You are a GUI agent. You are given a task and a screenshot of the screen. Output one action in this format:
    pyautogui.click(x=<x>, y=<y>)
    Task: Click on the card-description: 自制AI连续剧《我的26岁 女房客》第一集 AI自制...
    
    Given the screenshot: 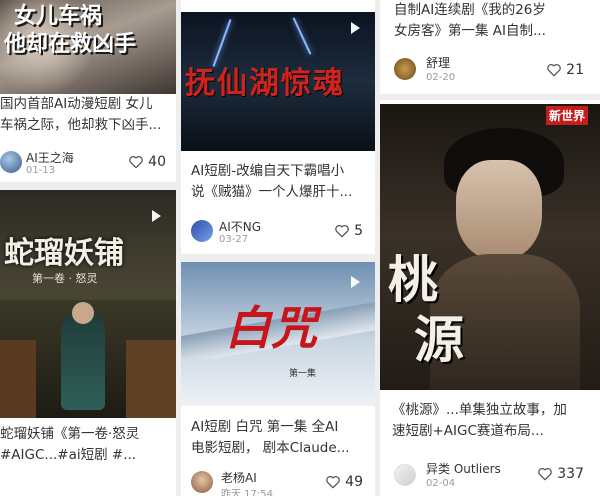 What is the action you would take?
    pyautogui.click(x=494, y=21)
    